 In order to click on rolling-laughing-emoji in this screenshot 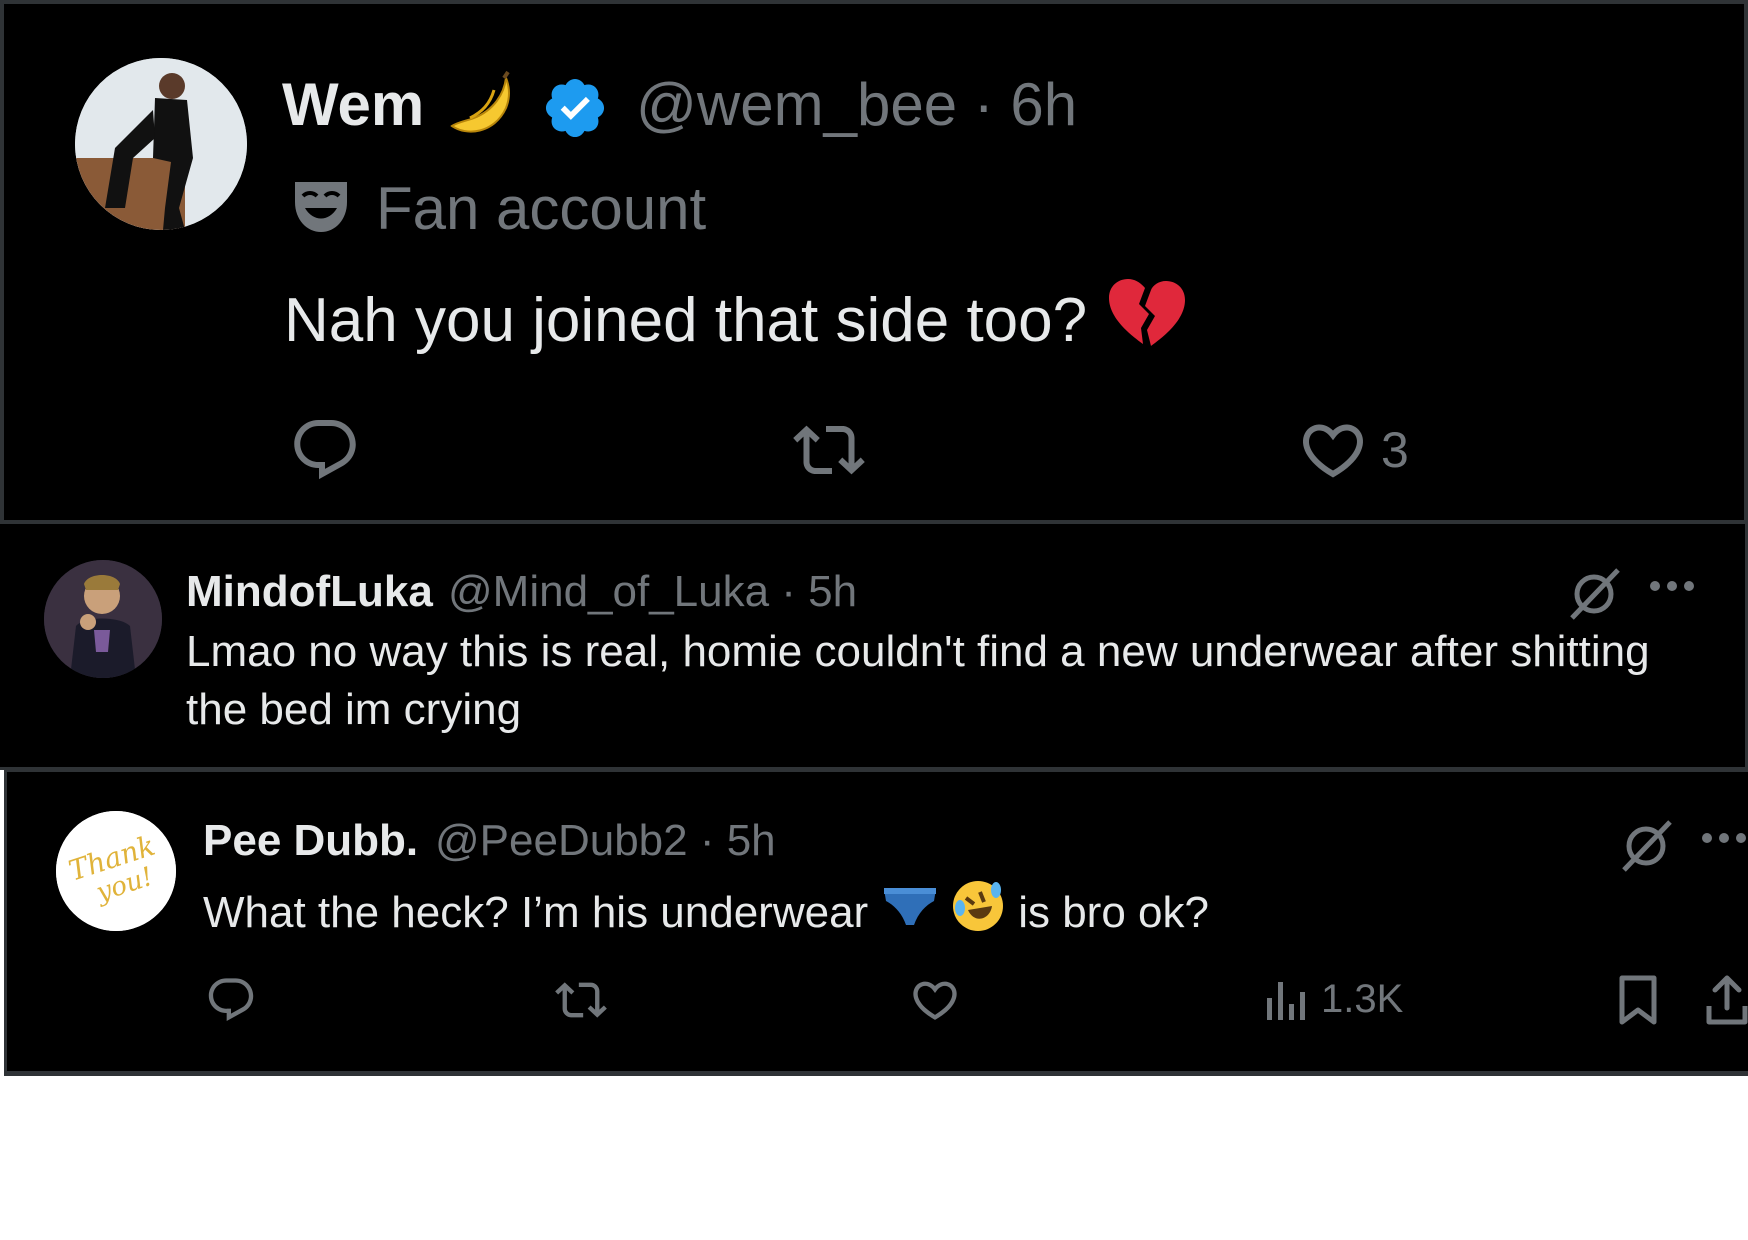, I will do `click(978, 913)`.